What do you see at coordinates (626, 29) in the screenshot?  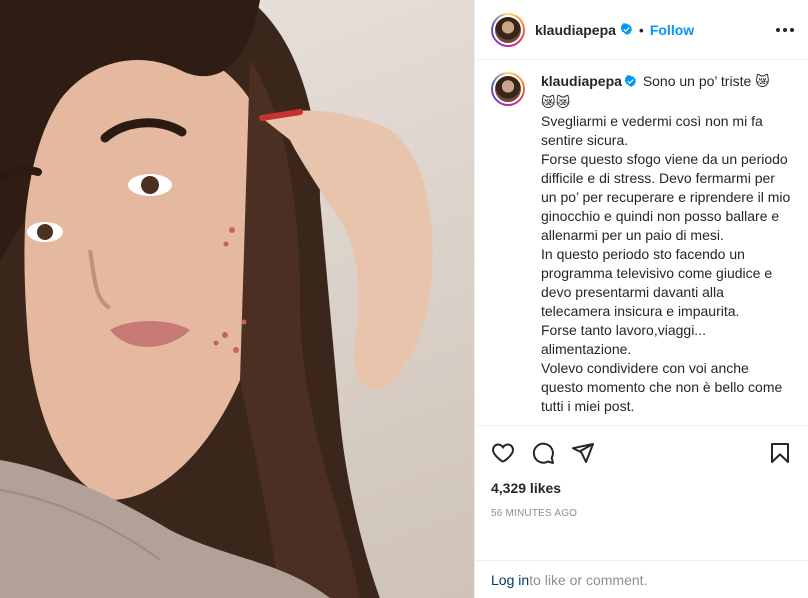 I see `verified-badge-icon` at bounding box center [626, 29].